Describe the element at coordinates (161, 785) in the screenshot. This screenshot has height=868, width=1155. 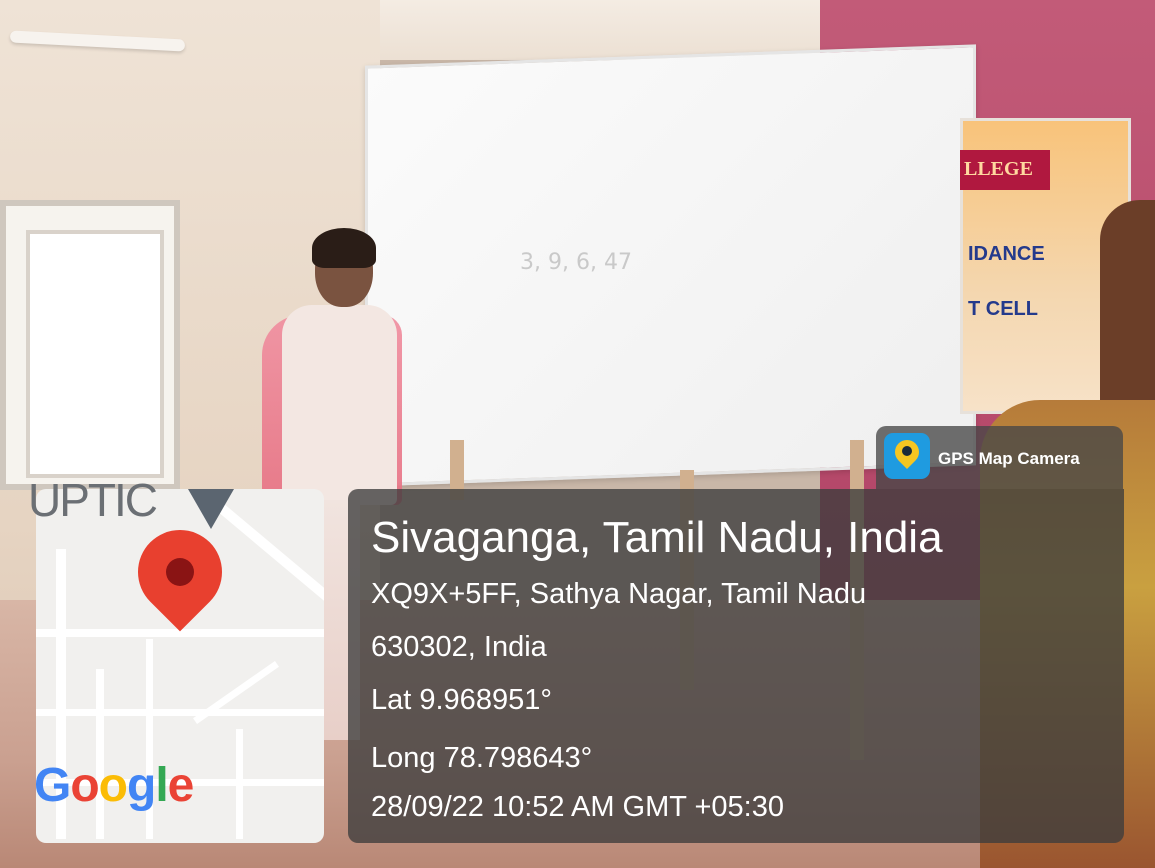
I see `google-logo-letter: l` at that location.